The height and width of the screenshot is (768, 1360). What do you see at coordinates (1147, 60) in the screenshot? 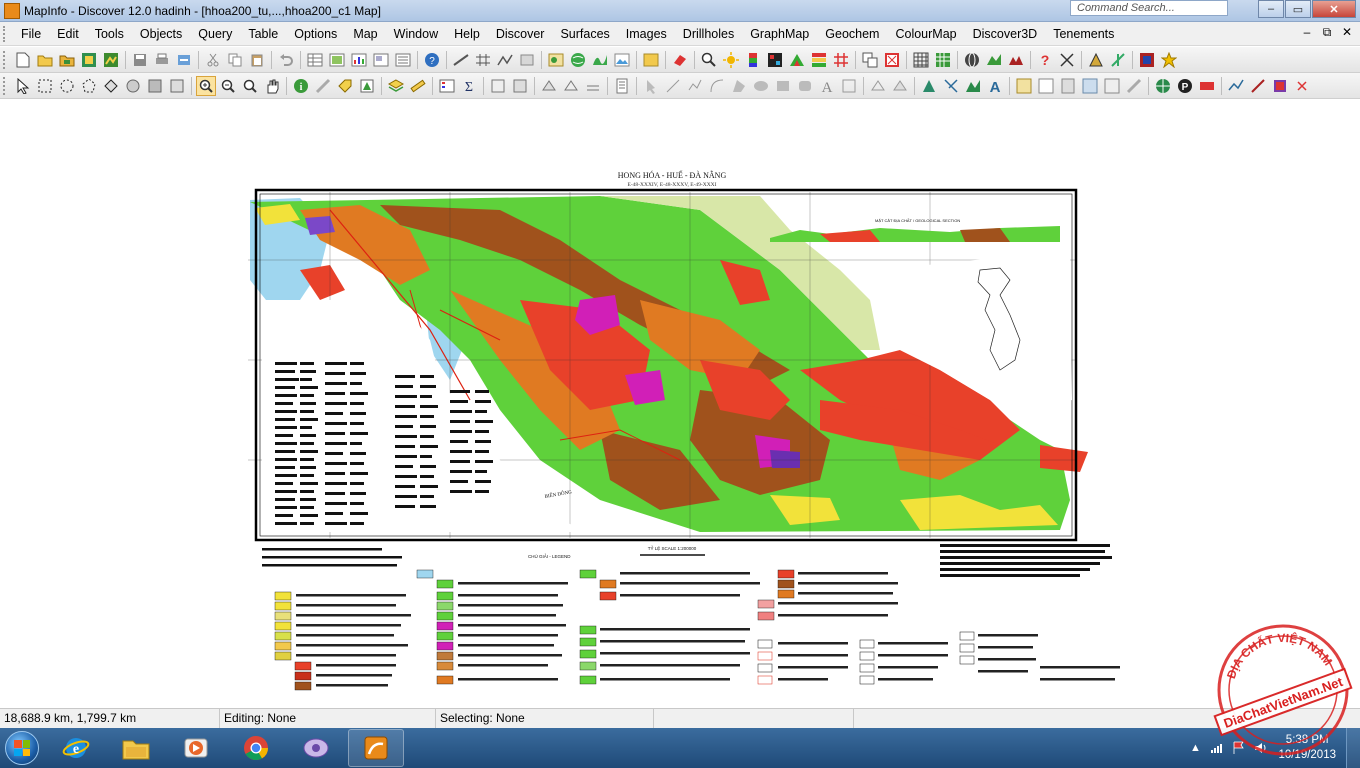
I see `data-view-icon` at bounding box center [1147, 60].